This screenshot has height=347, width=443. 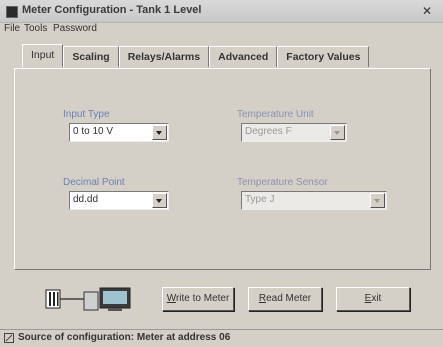 I want to click on tab-scaling: Scaling, so click(x=91, y=56).